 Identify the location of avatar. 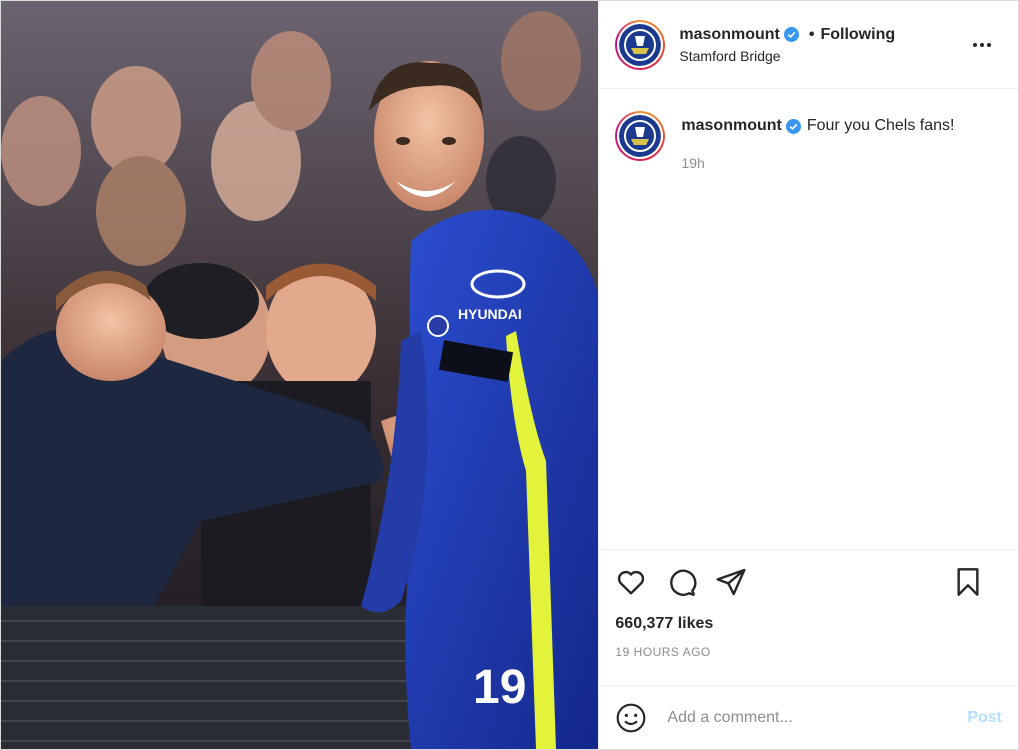
(640, 44).